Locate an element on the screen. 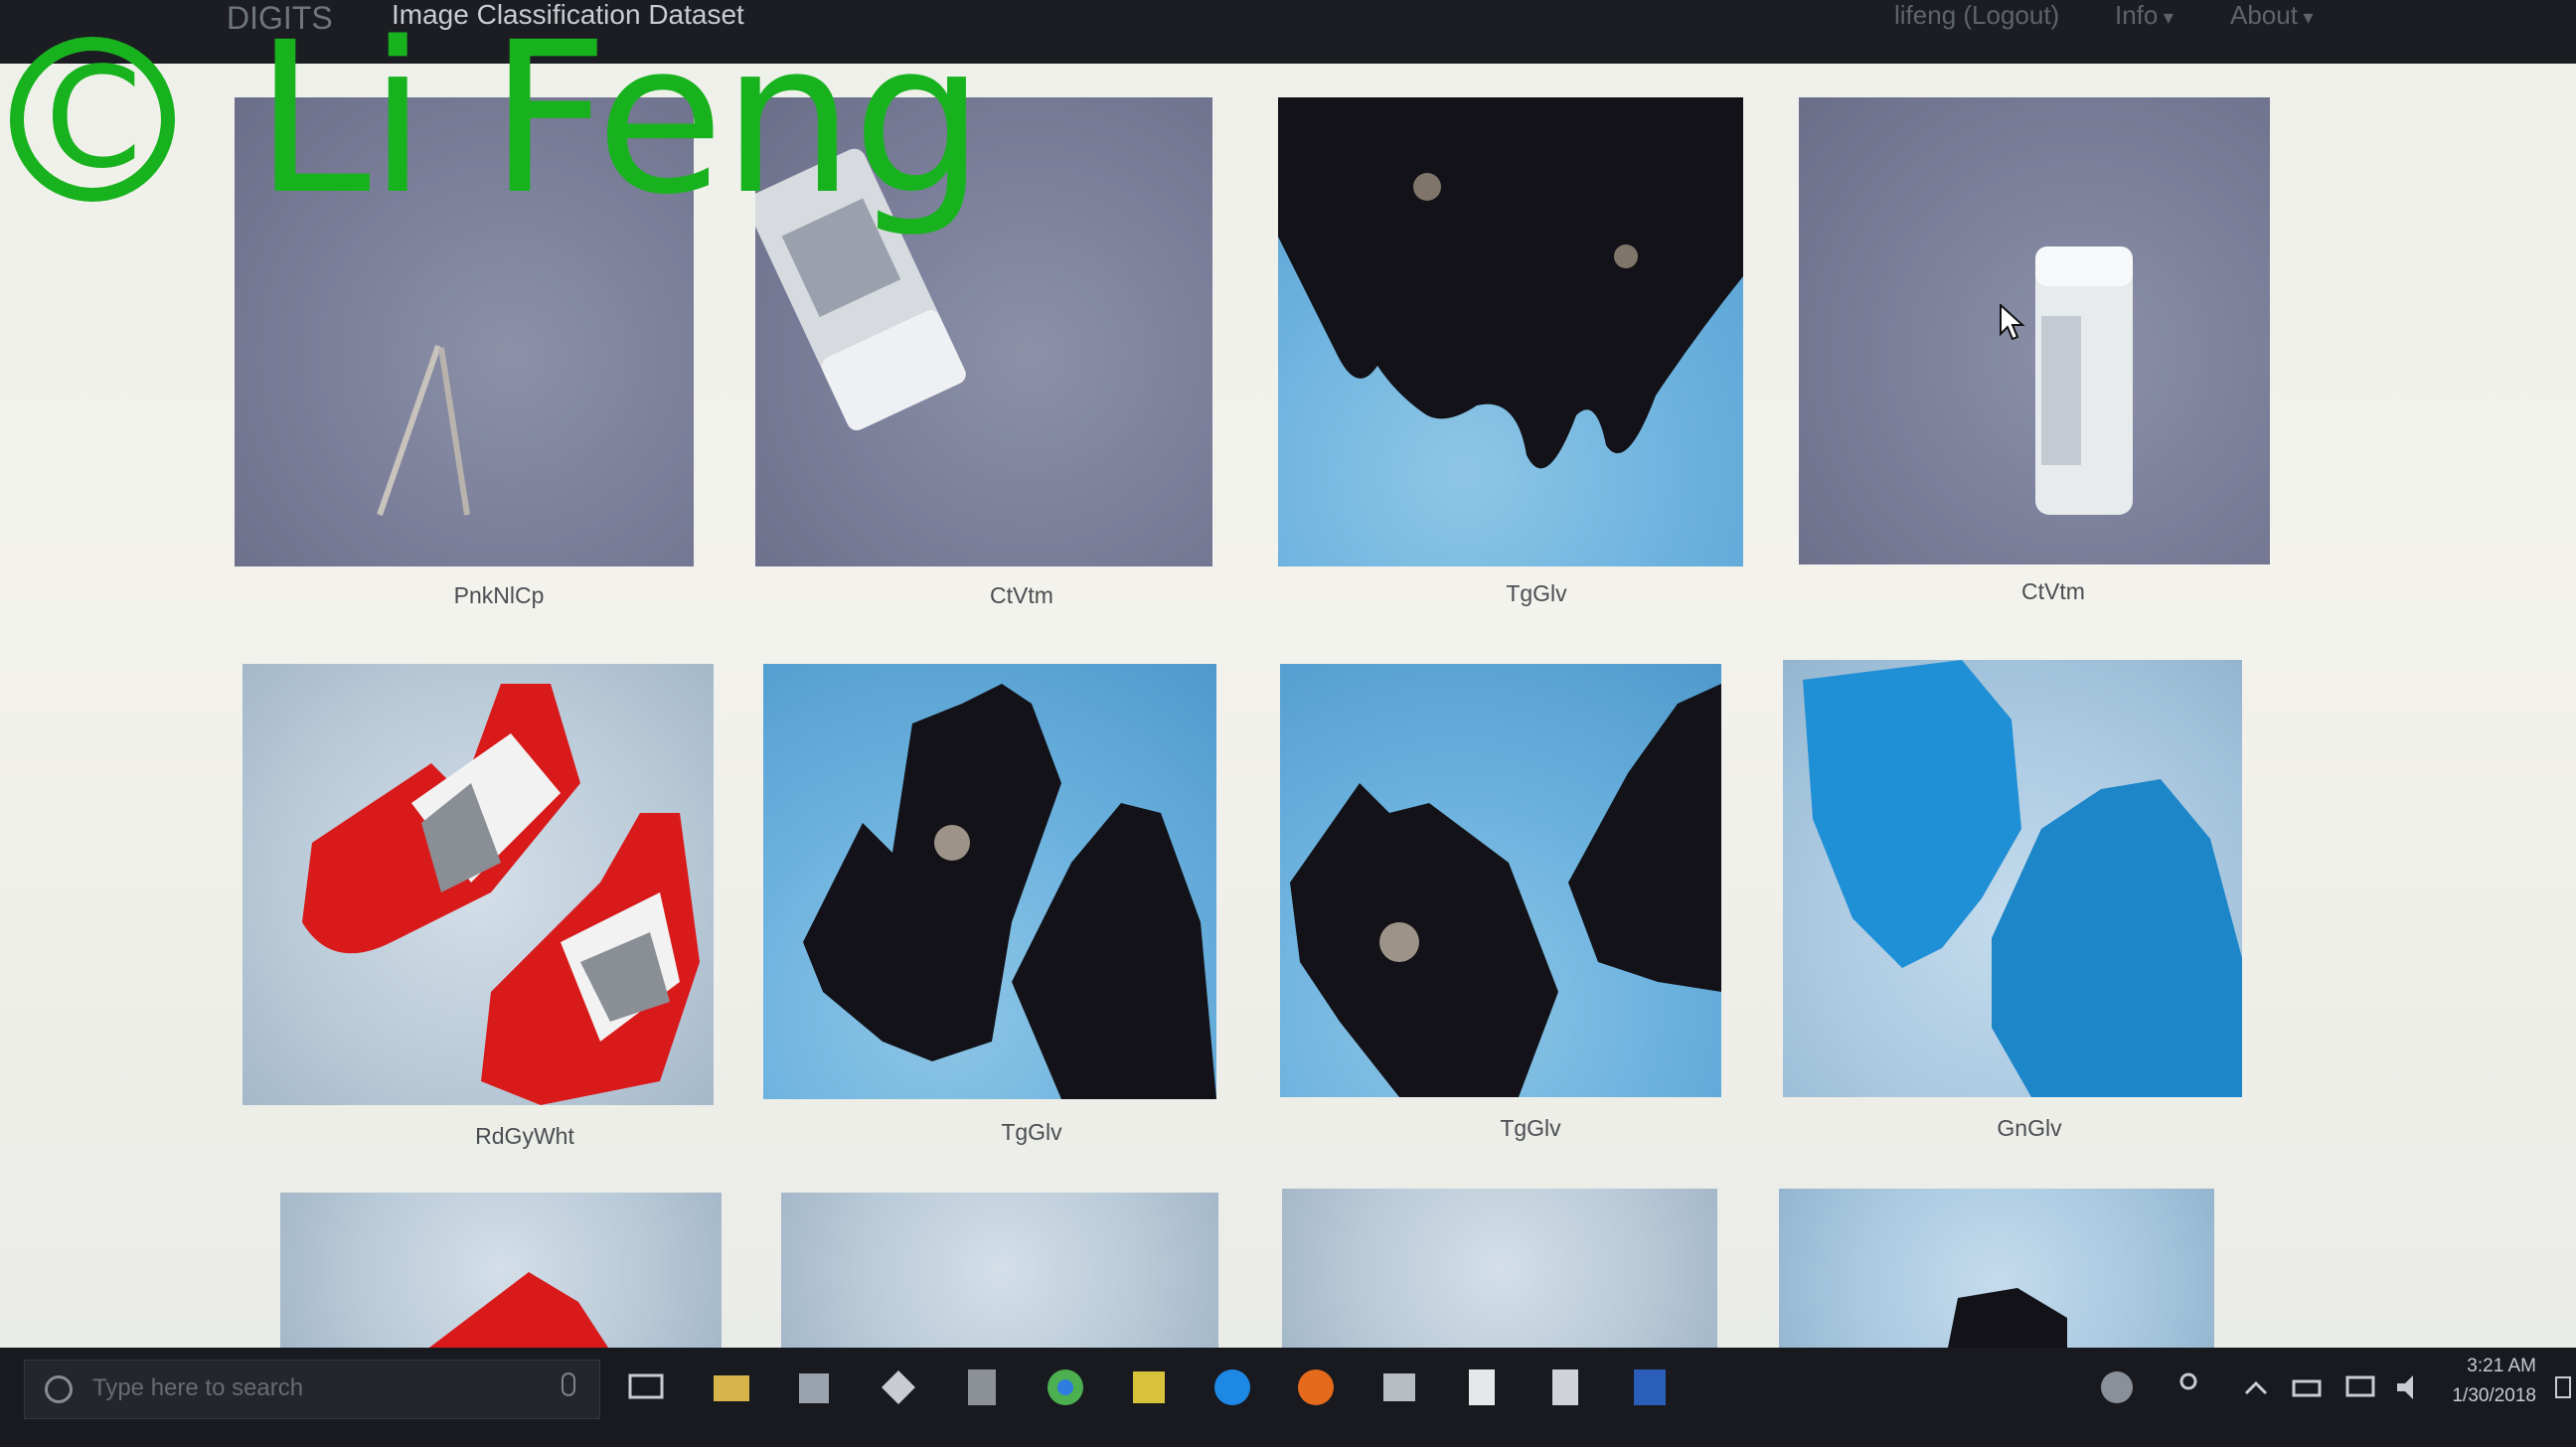 This screenshot has height=1447, width=2576. image-label: RdGyWht is located at coordinates (524, 1136).